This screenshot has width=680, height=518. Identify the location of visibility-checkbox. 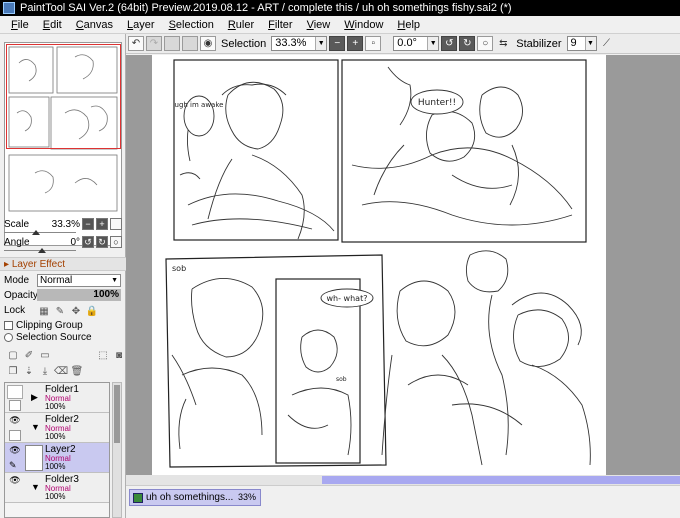
(15, 392).